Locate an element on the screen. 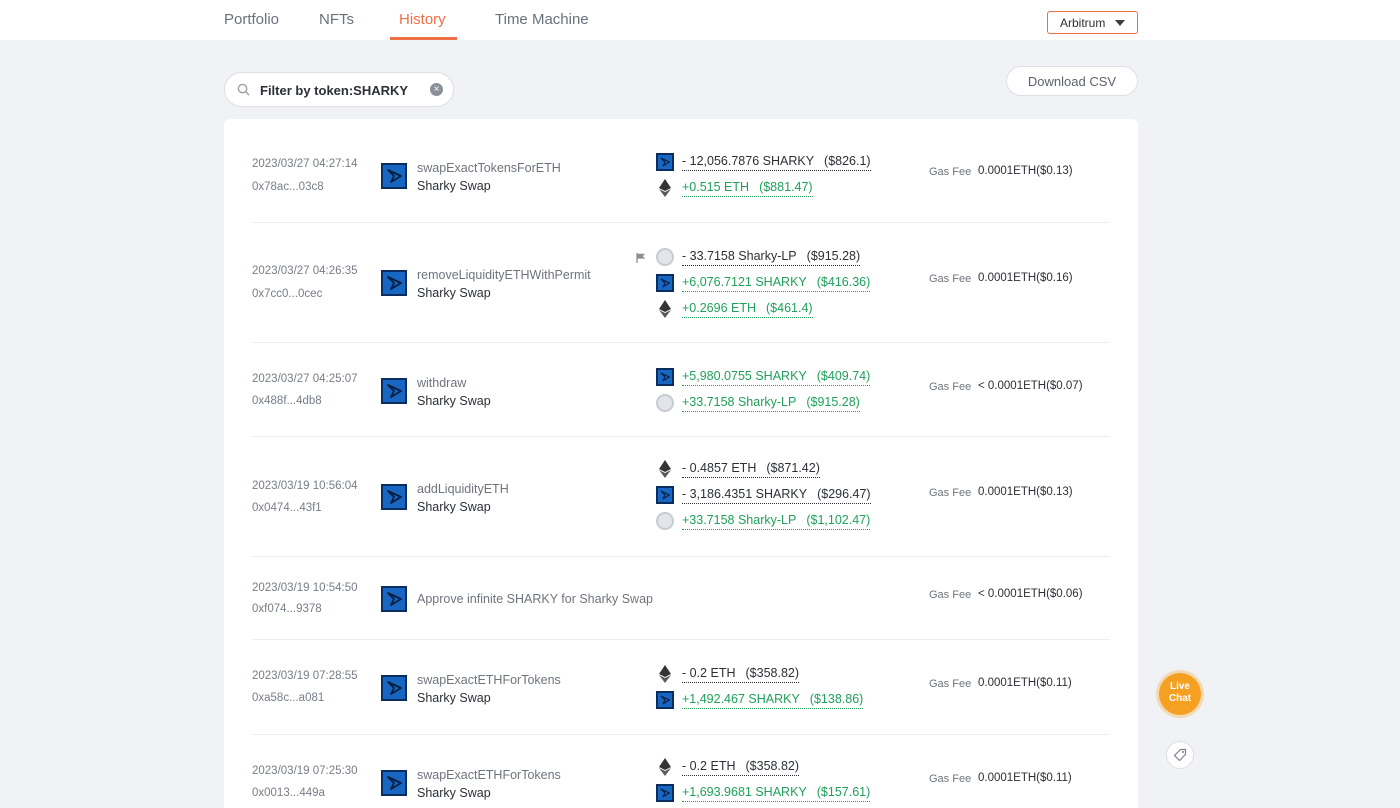 This screenshot has width=1400, height=808. token-usd-value: ($915.28) is located at coordinates (833, 401).